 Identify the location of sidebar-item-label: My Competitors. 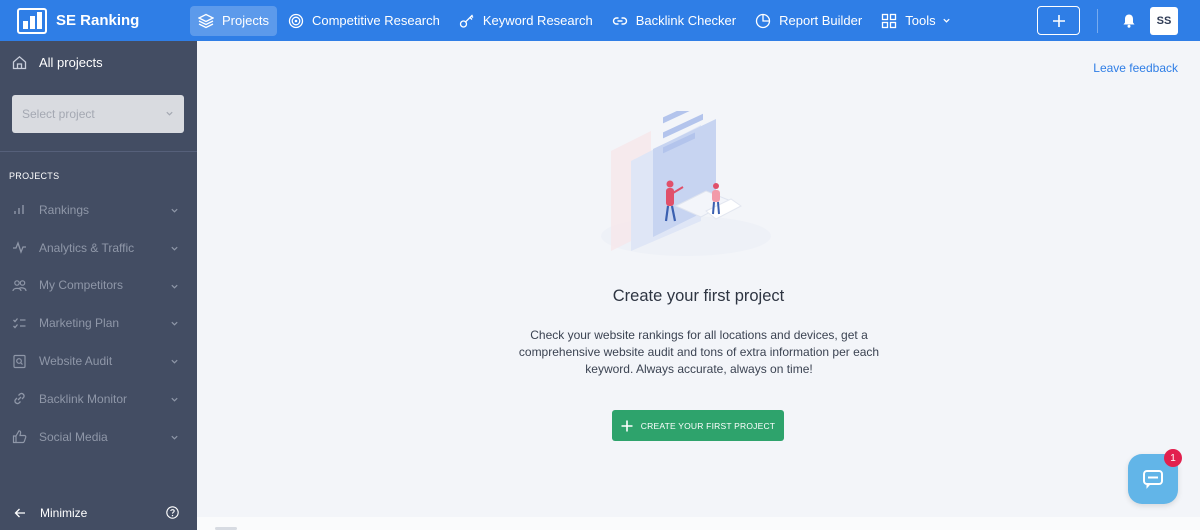
(81, 285).